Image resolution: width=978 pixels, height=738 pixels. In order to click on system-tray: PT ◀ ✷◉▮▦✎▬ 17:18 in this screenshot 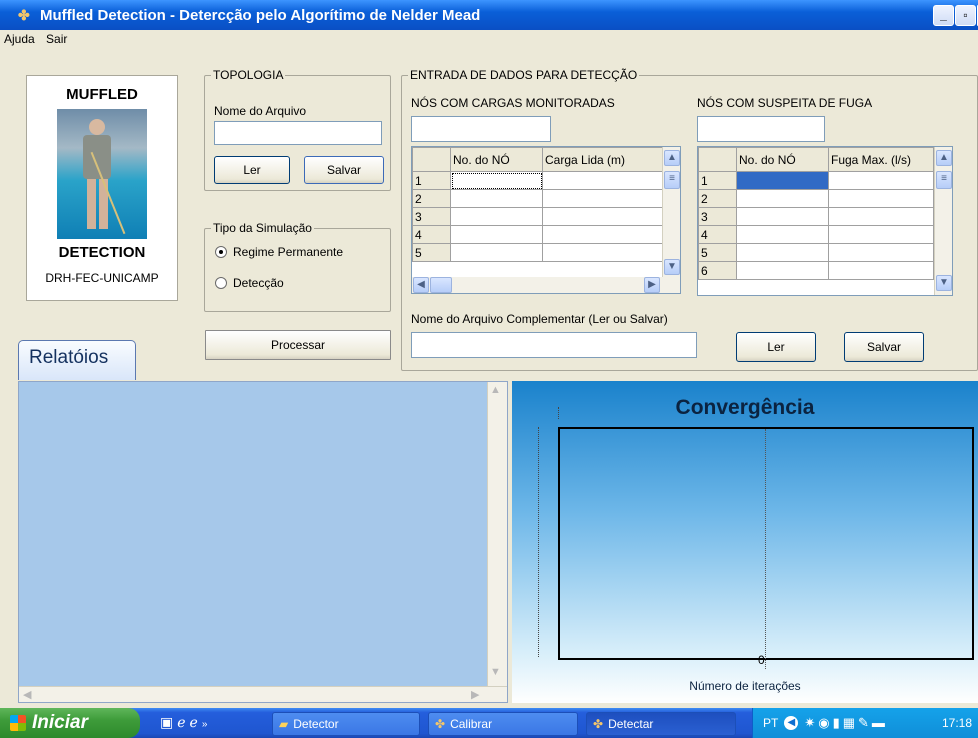, I will do `click(865, 723)`.